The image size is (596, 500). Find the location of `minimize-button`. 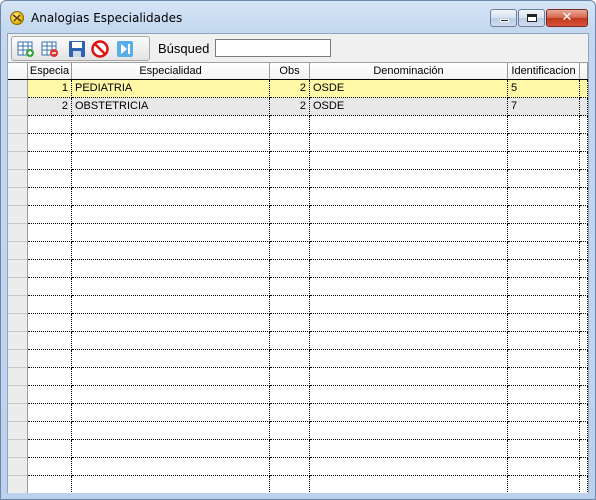

minimize-button is located at coordinates (503, 18).